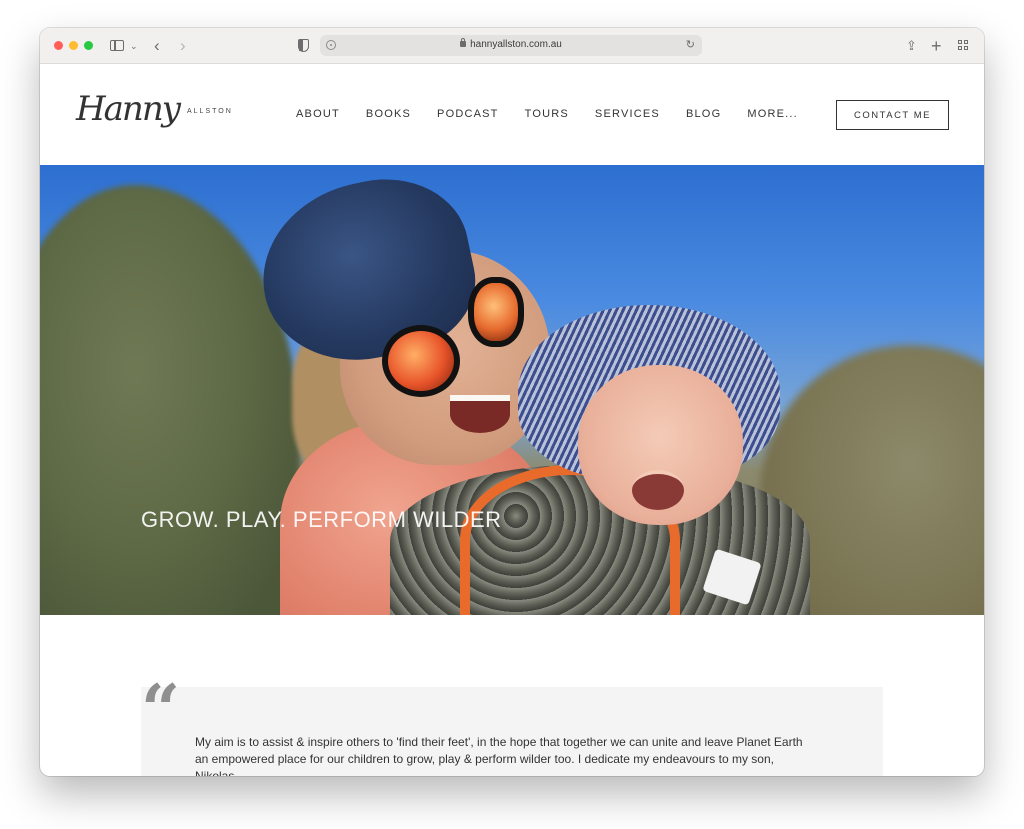 This screenshot has width=1024, height=829. Describe the element at coordinates (161, 710) in the screenshot. I see `quote-icon: “` at that location.